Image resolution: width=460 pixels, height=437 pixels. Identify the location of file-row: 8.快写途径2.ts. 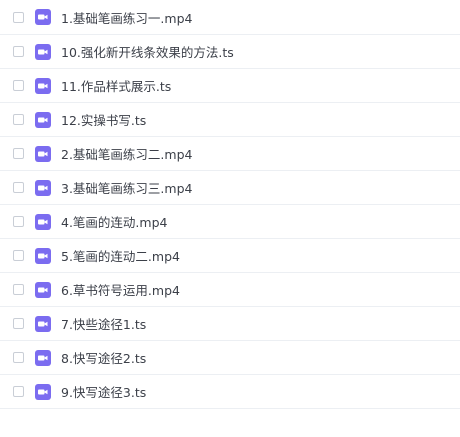
(230, 358).